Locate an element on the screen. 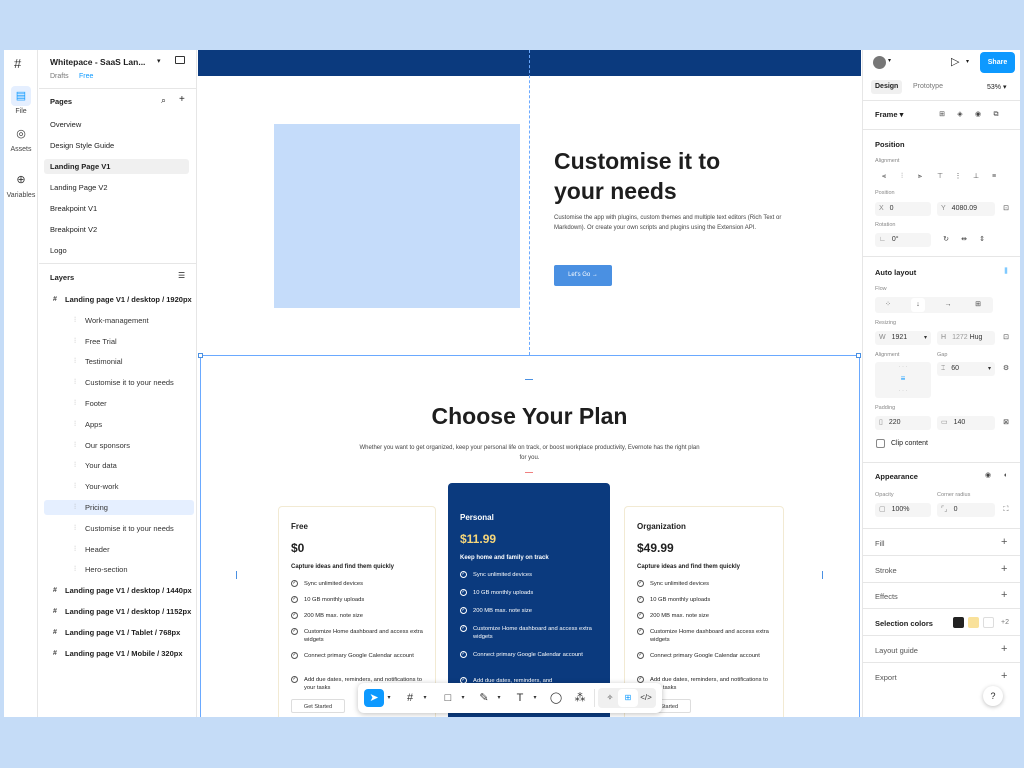 This screenshot has width=1024, height=768. layer-item: ⫶ Apps is located at coordinates (119, 424).